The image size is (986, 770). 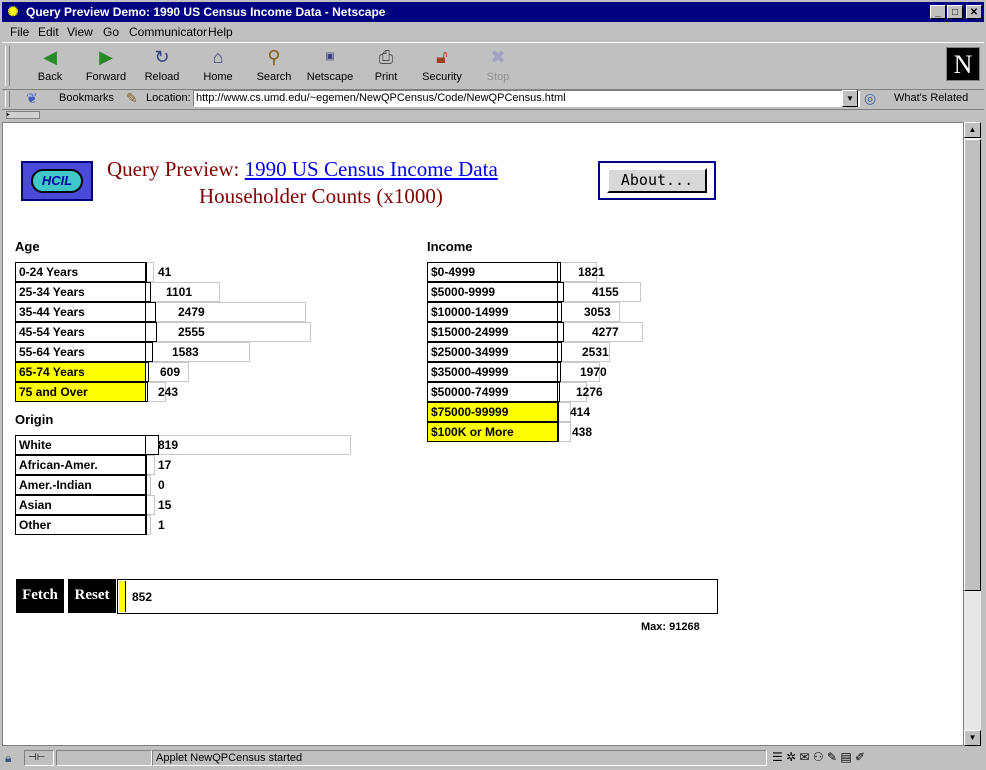 I want to click on income-row-label: $0-4999, so click(x=492, y=272).